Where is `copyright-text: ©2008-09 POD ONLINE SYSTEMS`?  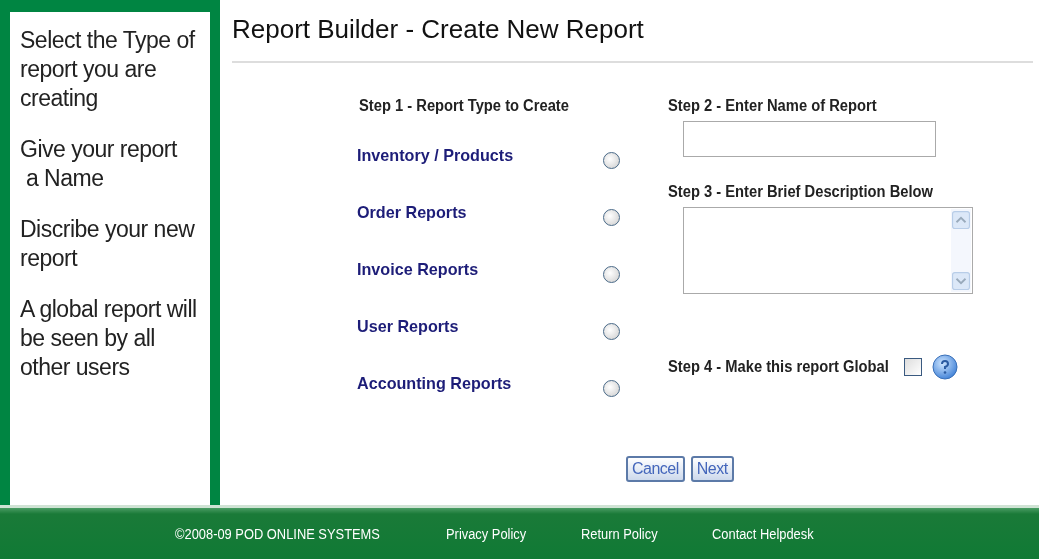 copyright-text: ©2008-09 POD ONLINE SYSTEMS is located at coordinates (277, 533).